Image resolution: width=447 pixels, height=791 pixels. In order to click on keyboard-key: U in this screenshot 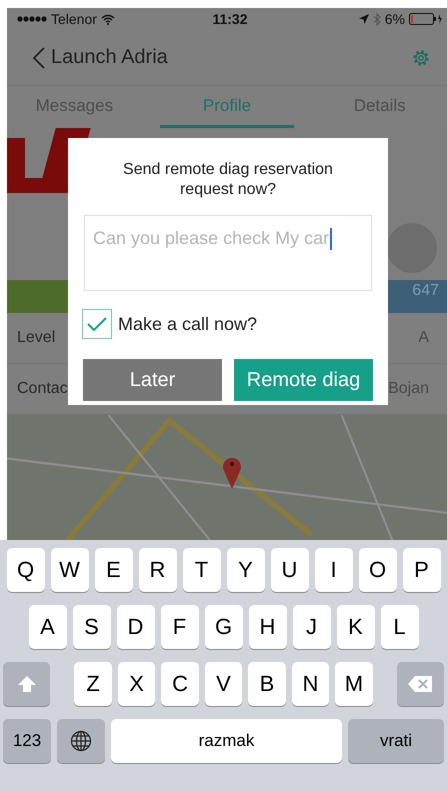, I will do `click(289, 570)`.